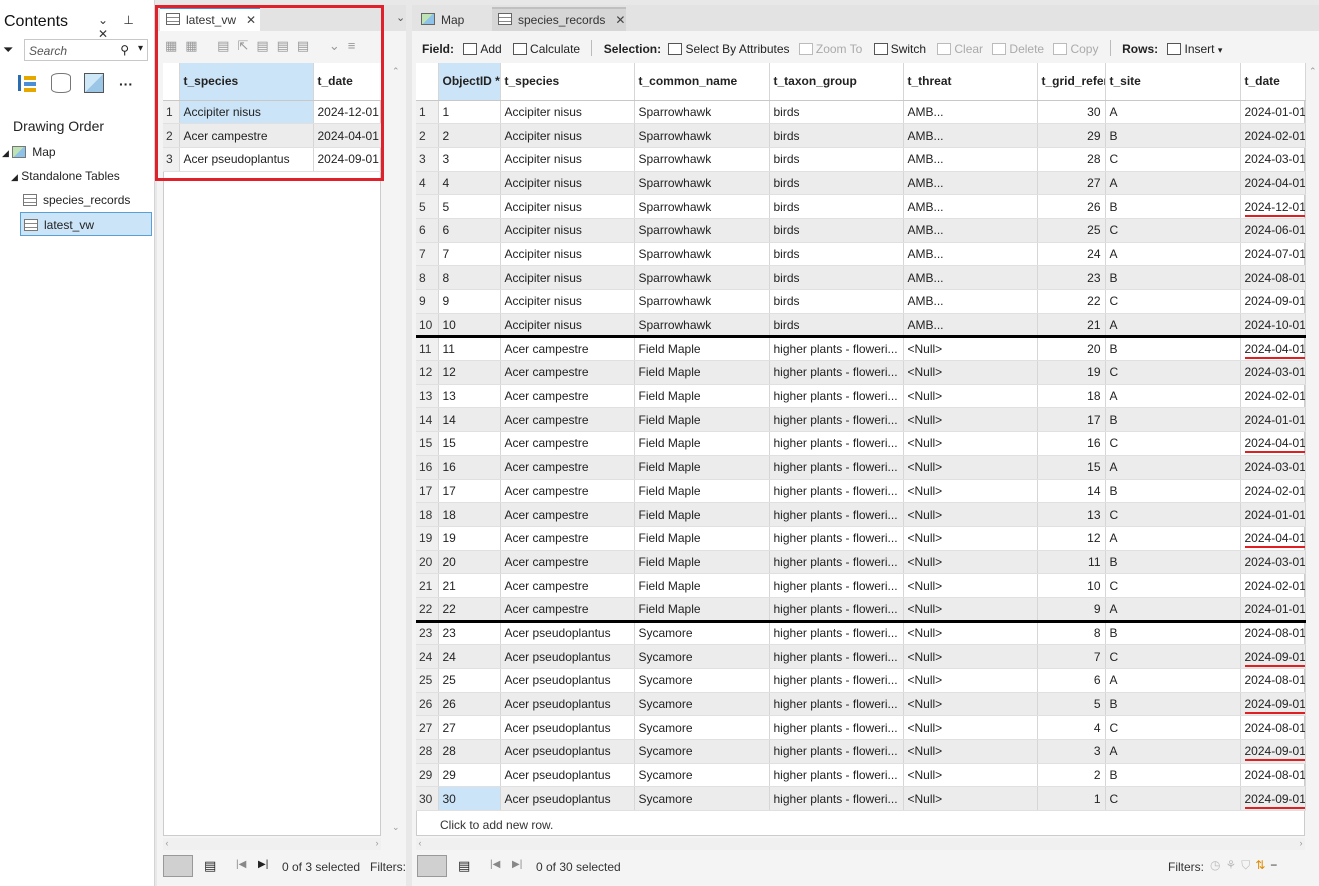  I want to click on table-cell: 1, so click(469, 112).